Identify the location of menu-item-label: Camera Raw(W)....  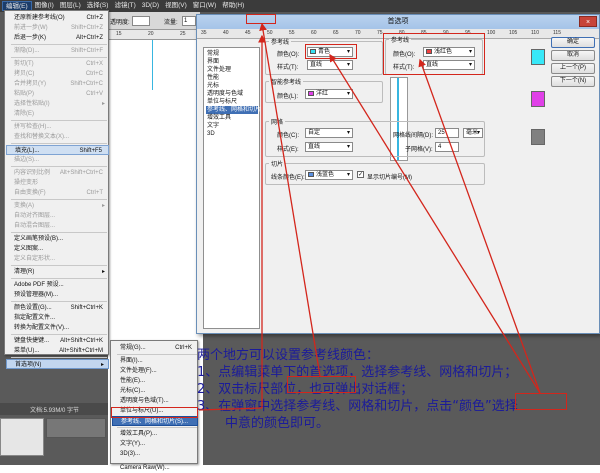
(145, 468).